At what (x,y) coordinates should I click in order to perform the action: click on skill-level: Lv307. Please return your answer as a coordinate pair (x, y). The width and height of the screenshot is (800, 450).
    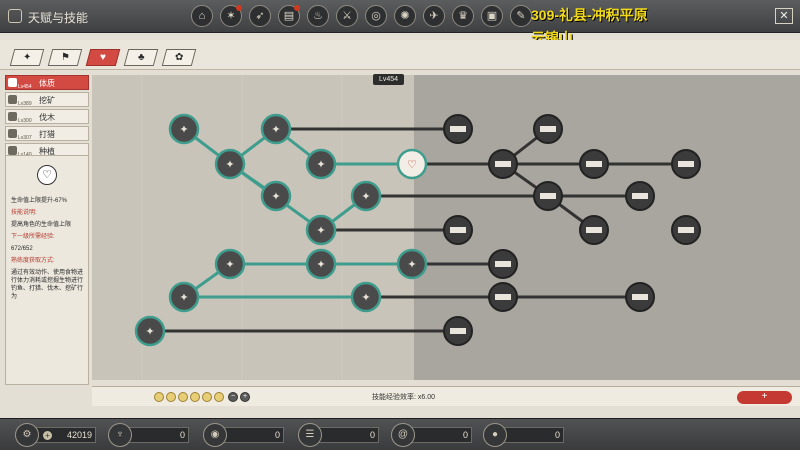
    Looking at the image, I should click on (25, 138).